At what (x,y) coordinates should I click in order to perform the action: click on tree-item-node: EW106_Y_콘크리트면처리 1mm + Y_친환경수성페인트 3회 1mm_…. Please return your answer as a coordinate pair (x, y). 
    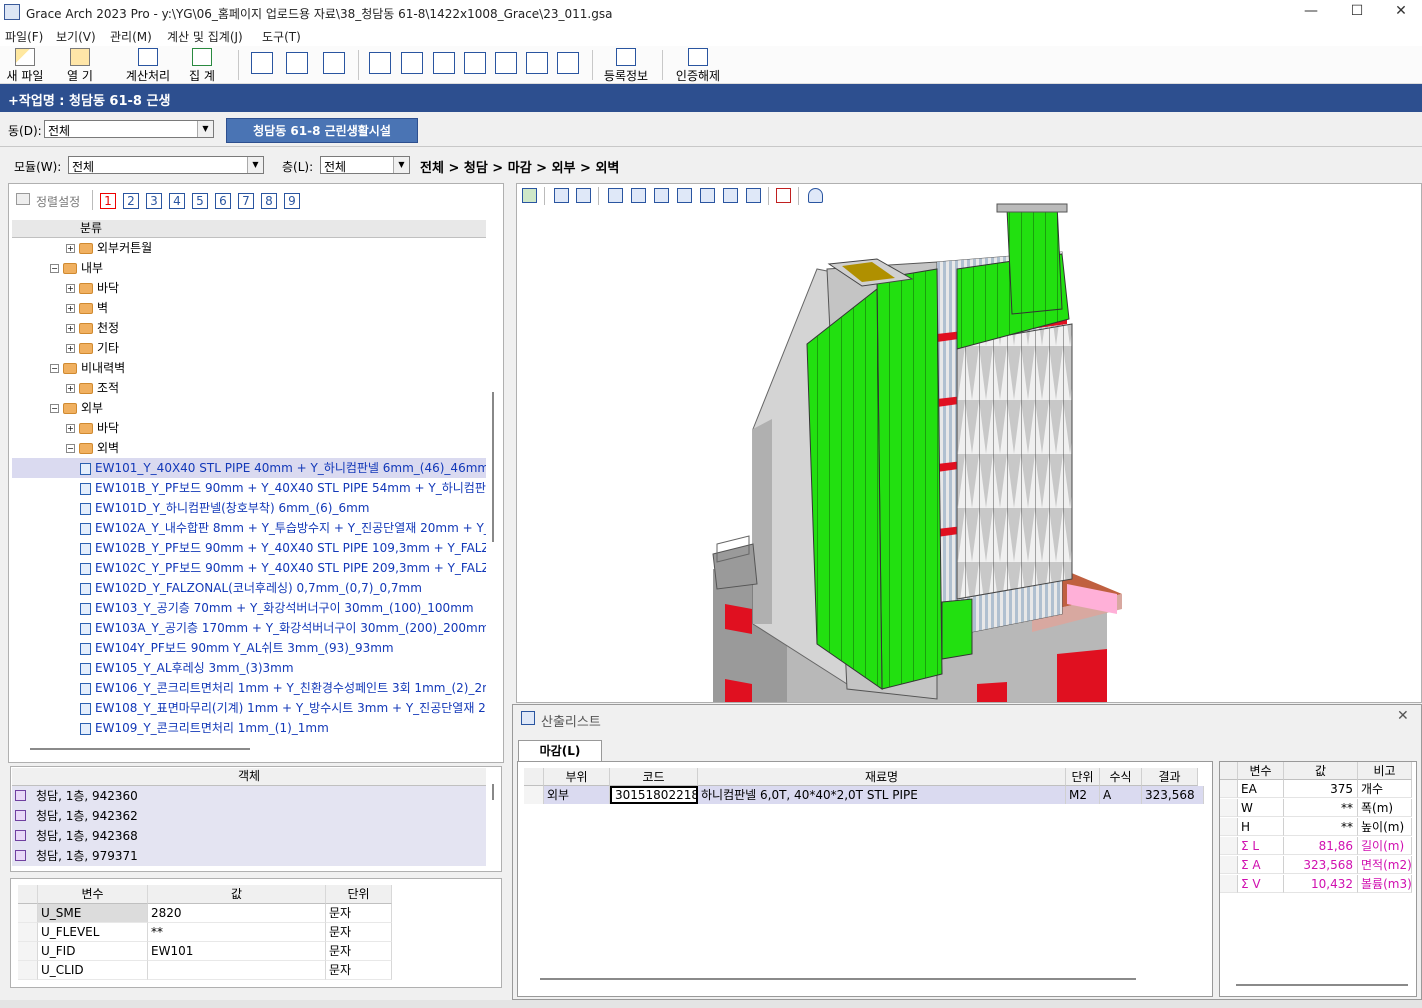
    Looking at the image, I should click on (249, 688).